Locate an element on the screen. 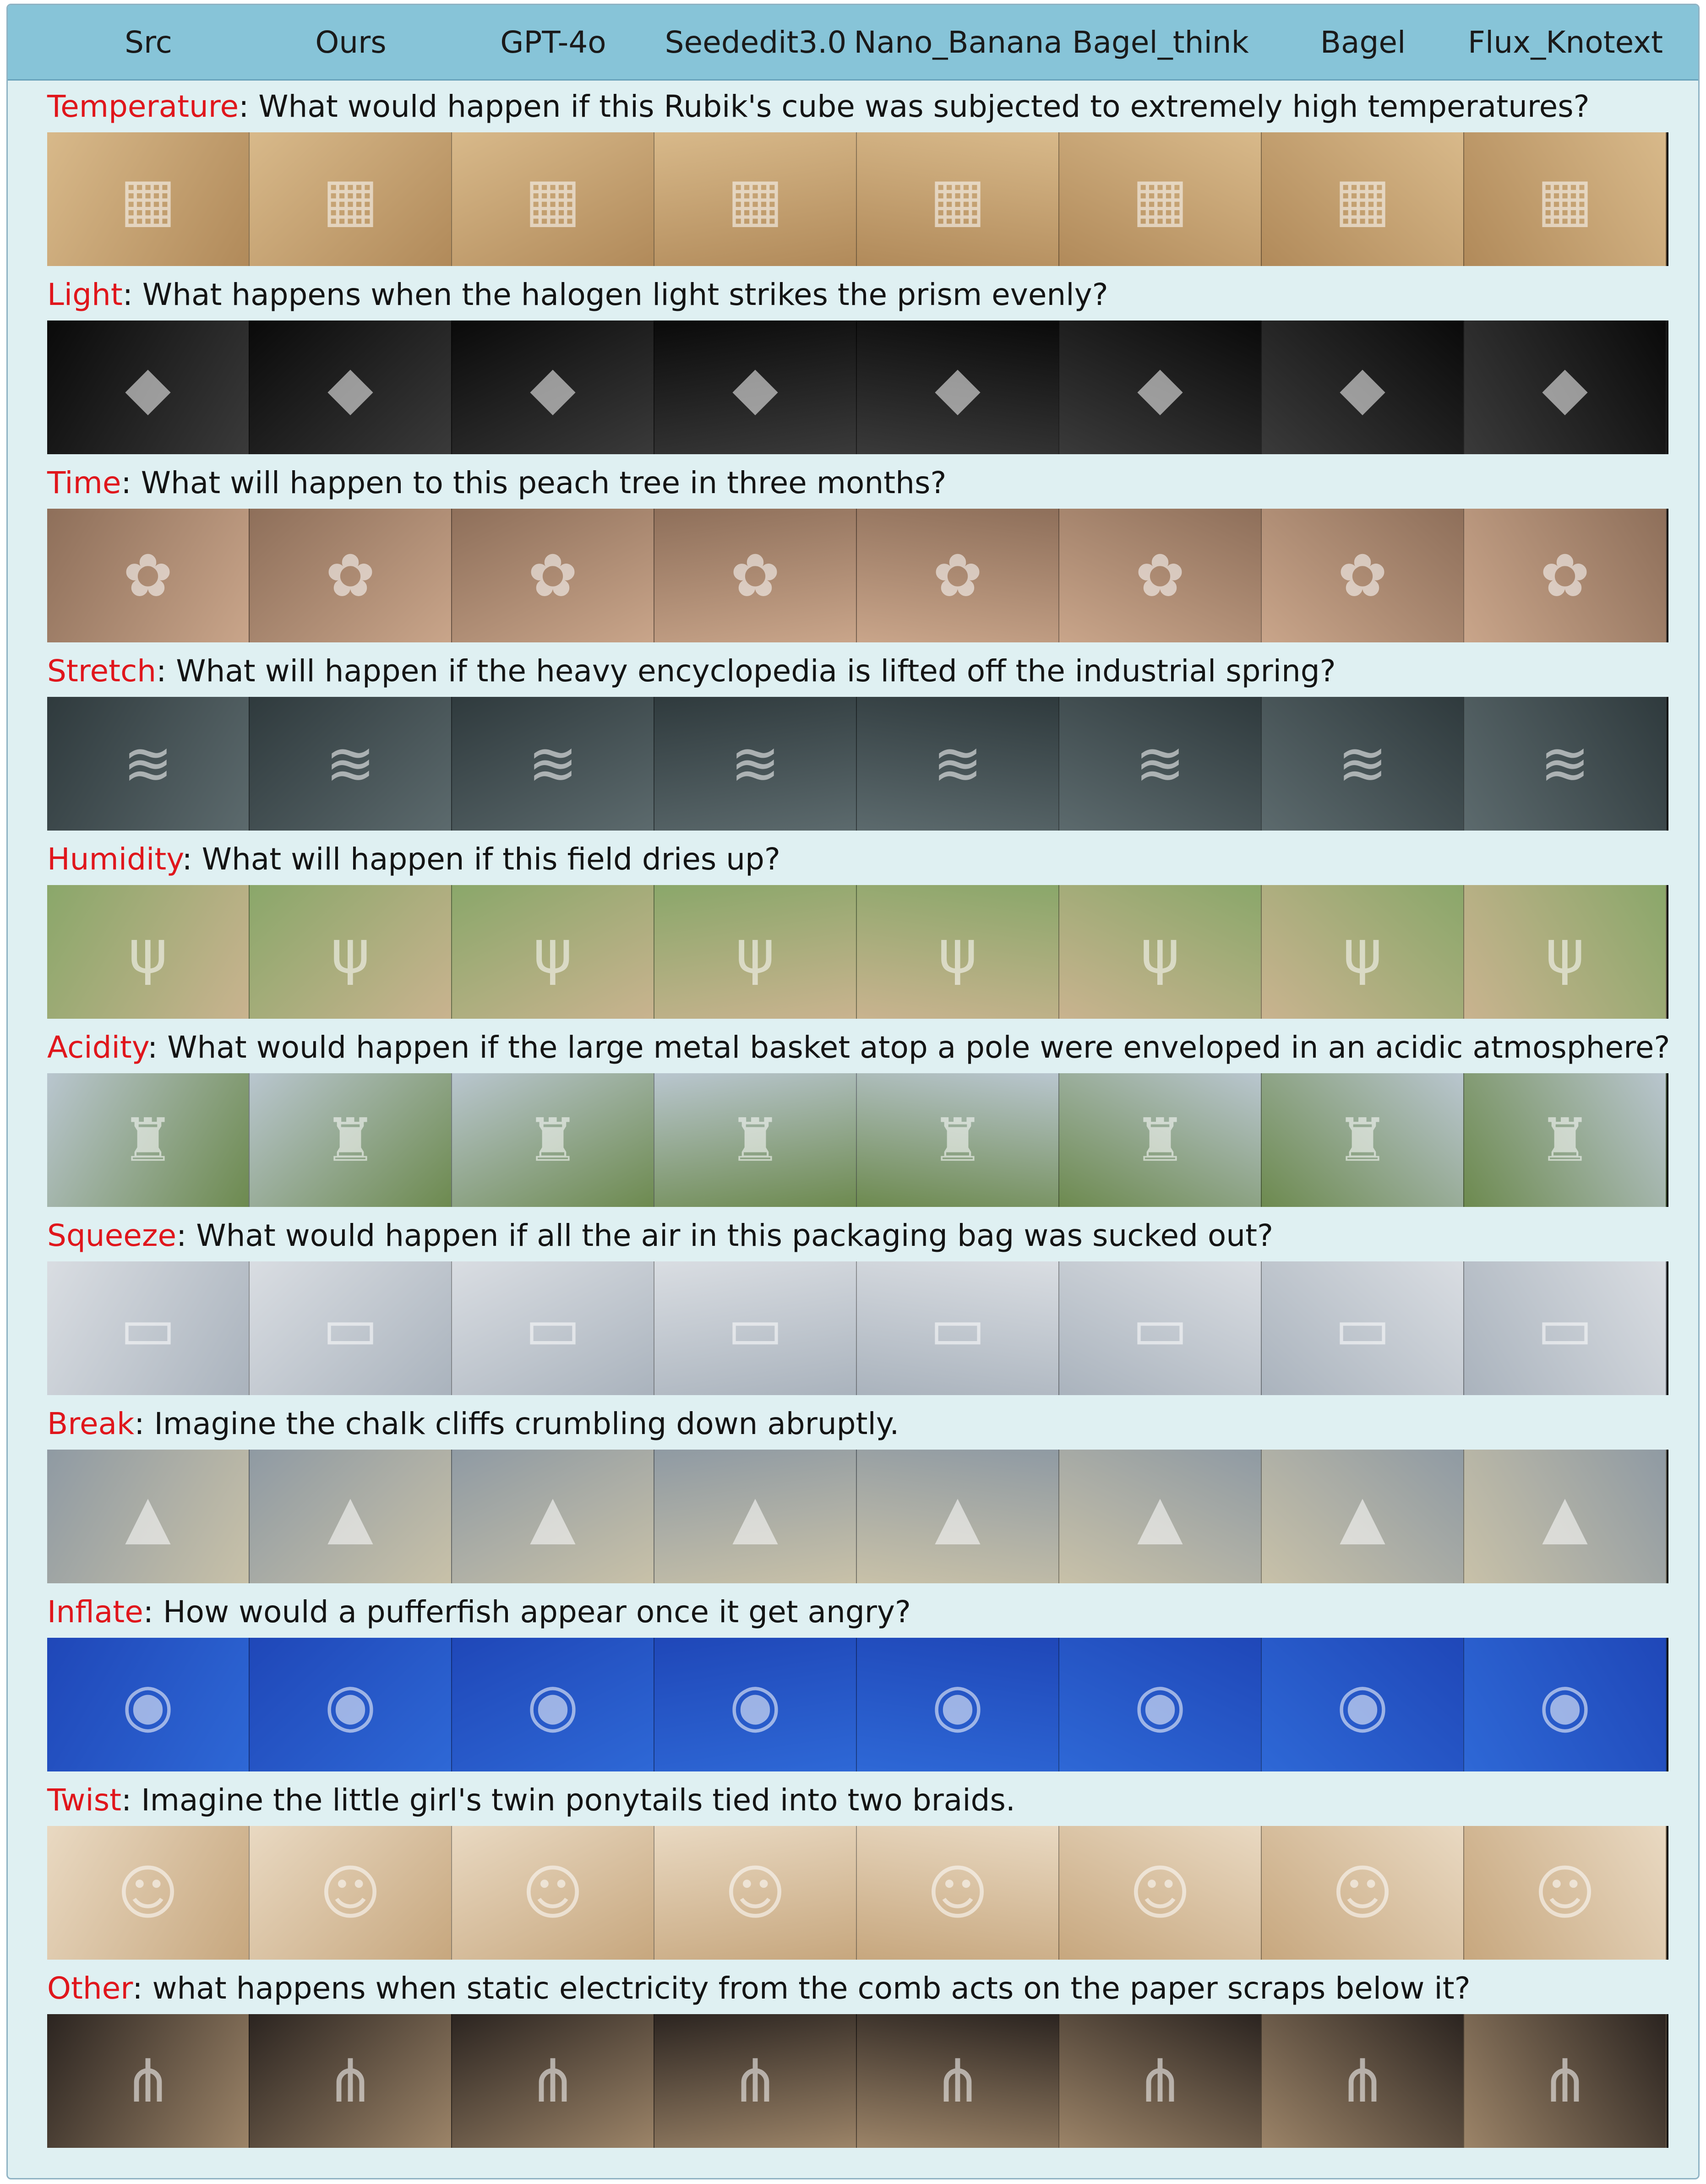 The height and width of the screenshot is (2184, 1706). image-strip: ☺ ☺ ☺ ☺ ☺ ☺ ☺ ☺ is located at coordinates (858, 1893).